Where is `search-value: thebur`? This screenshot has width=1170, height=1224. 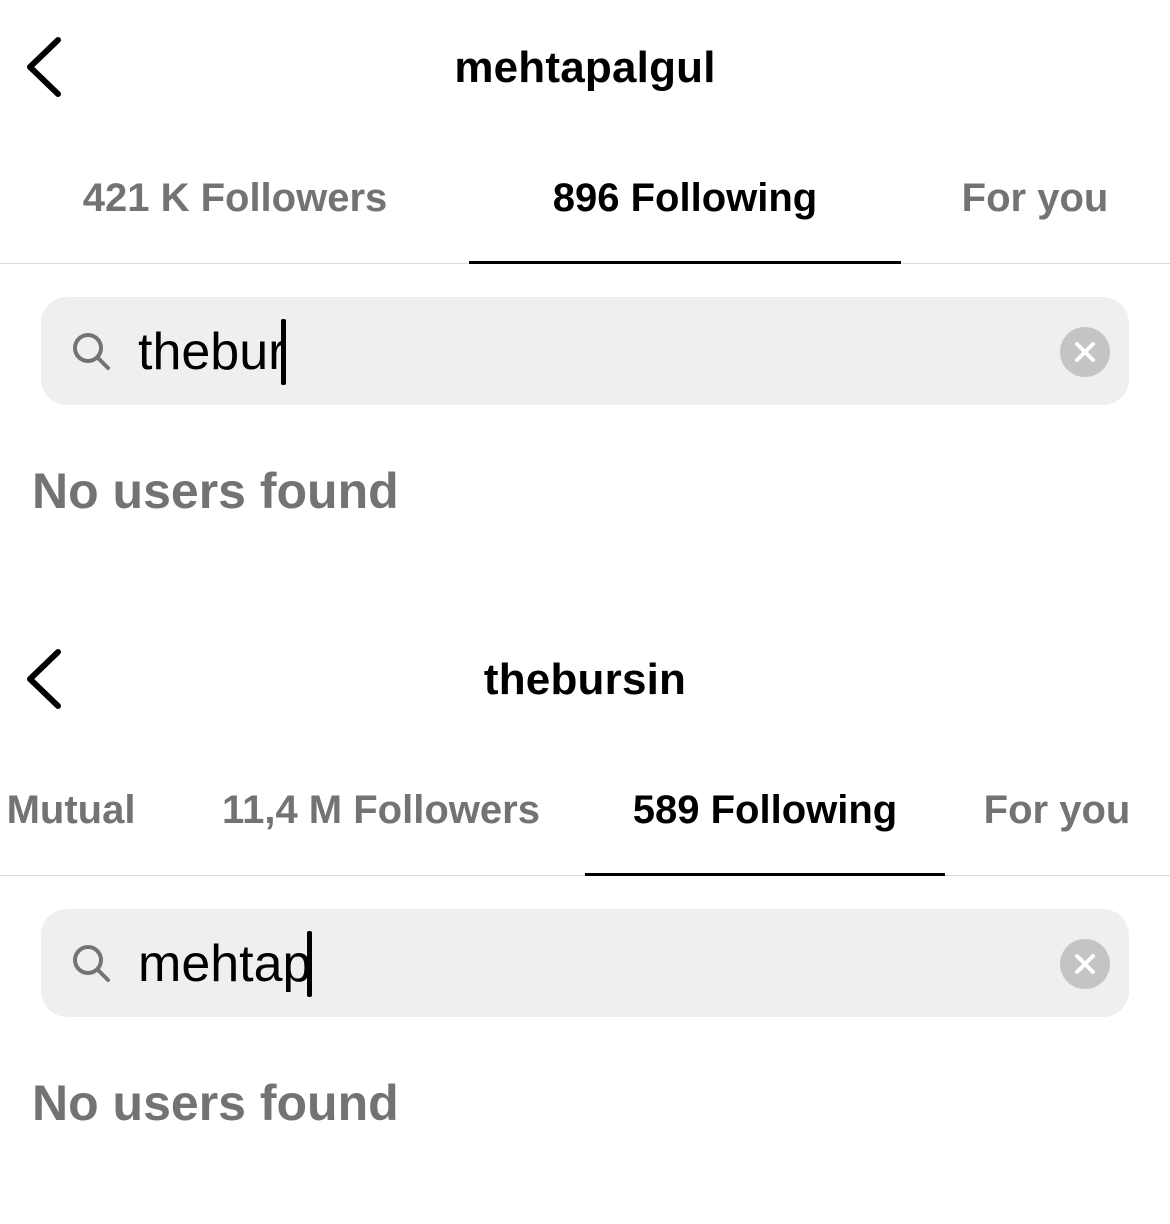 search-value: thebur is located at coordinates (212, 352).